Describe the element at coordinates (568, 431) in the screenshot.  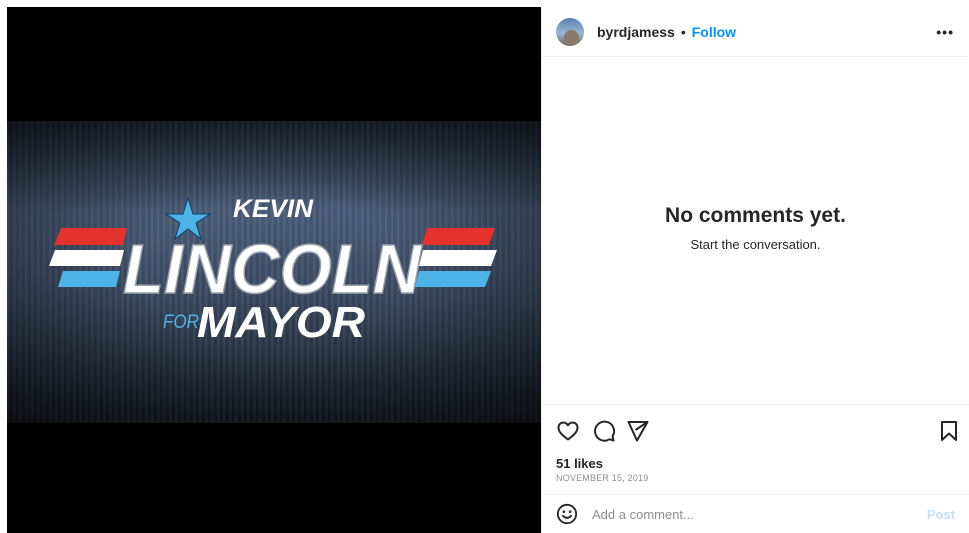
I see `heart-icon` at that location.